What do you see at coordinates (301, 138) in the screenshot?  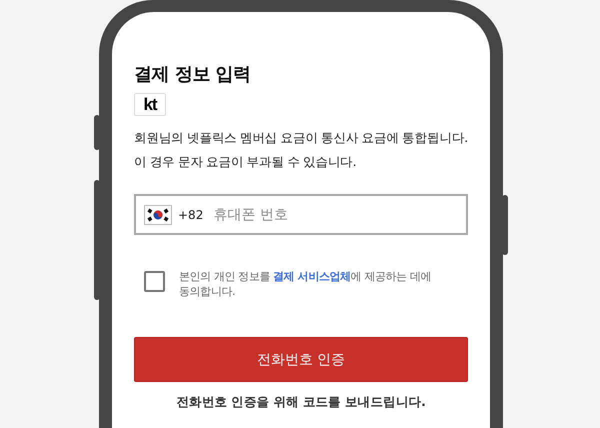 I see `notice-text: 회원님의 넷플릭스 멤버십 요금이 통신사 요금에 통합됩니다.` at bounding box center [301, 138].